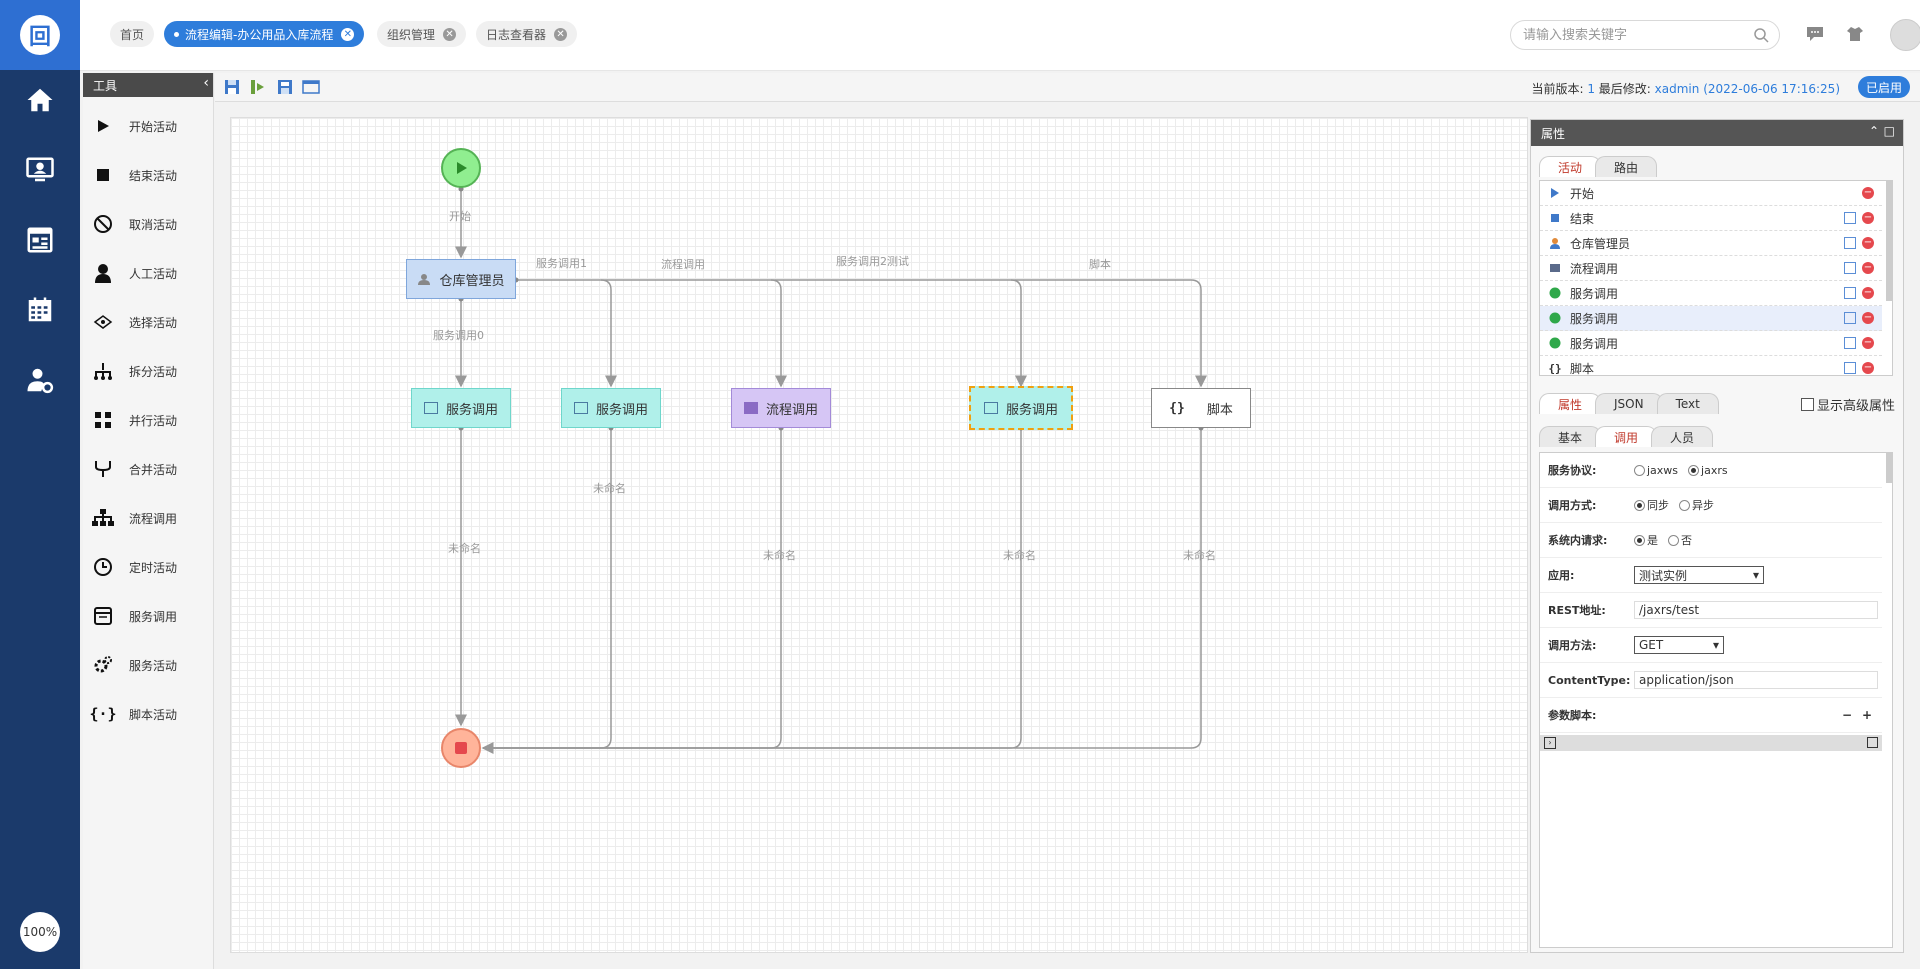  What do you see at coordinates (1708, 470) in the screenshot?
I see `radio-jaxrs: jaxrs` at bounding box center [1708, 470].